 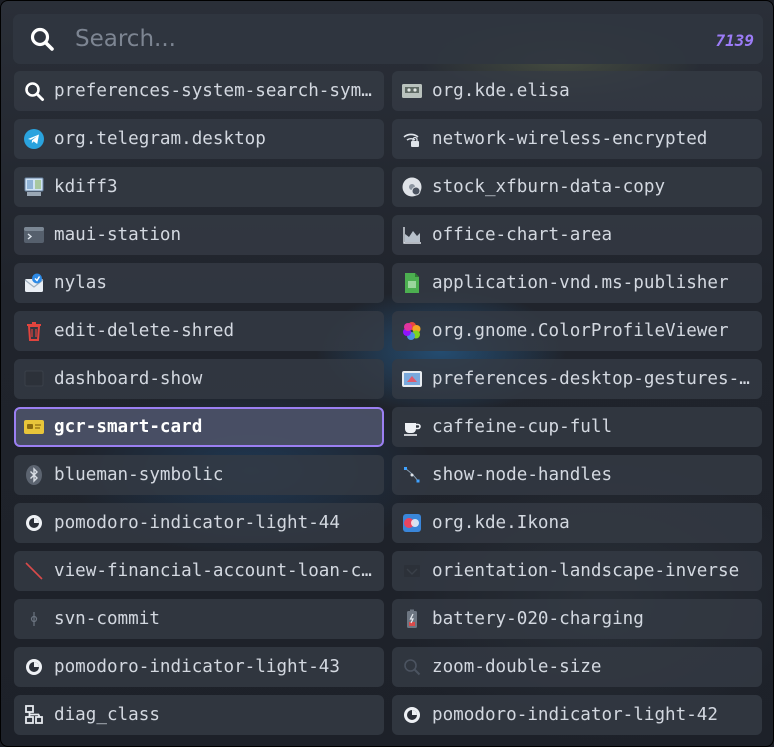 I want to click on result-item: caffeine-cup-full, so click(x=577, y=427).